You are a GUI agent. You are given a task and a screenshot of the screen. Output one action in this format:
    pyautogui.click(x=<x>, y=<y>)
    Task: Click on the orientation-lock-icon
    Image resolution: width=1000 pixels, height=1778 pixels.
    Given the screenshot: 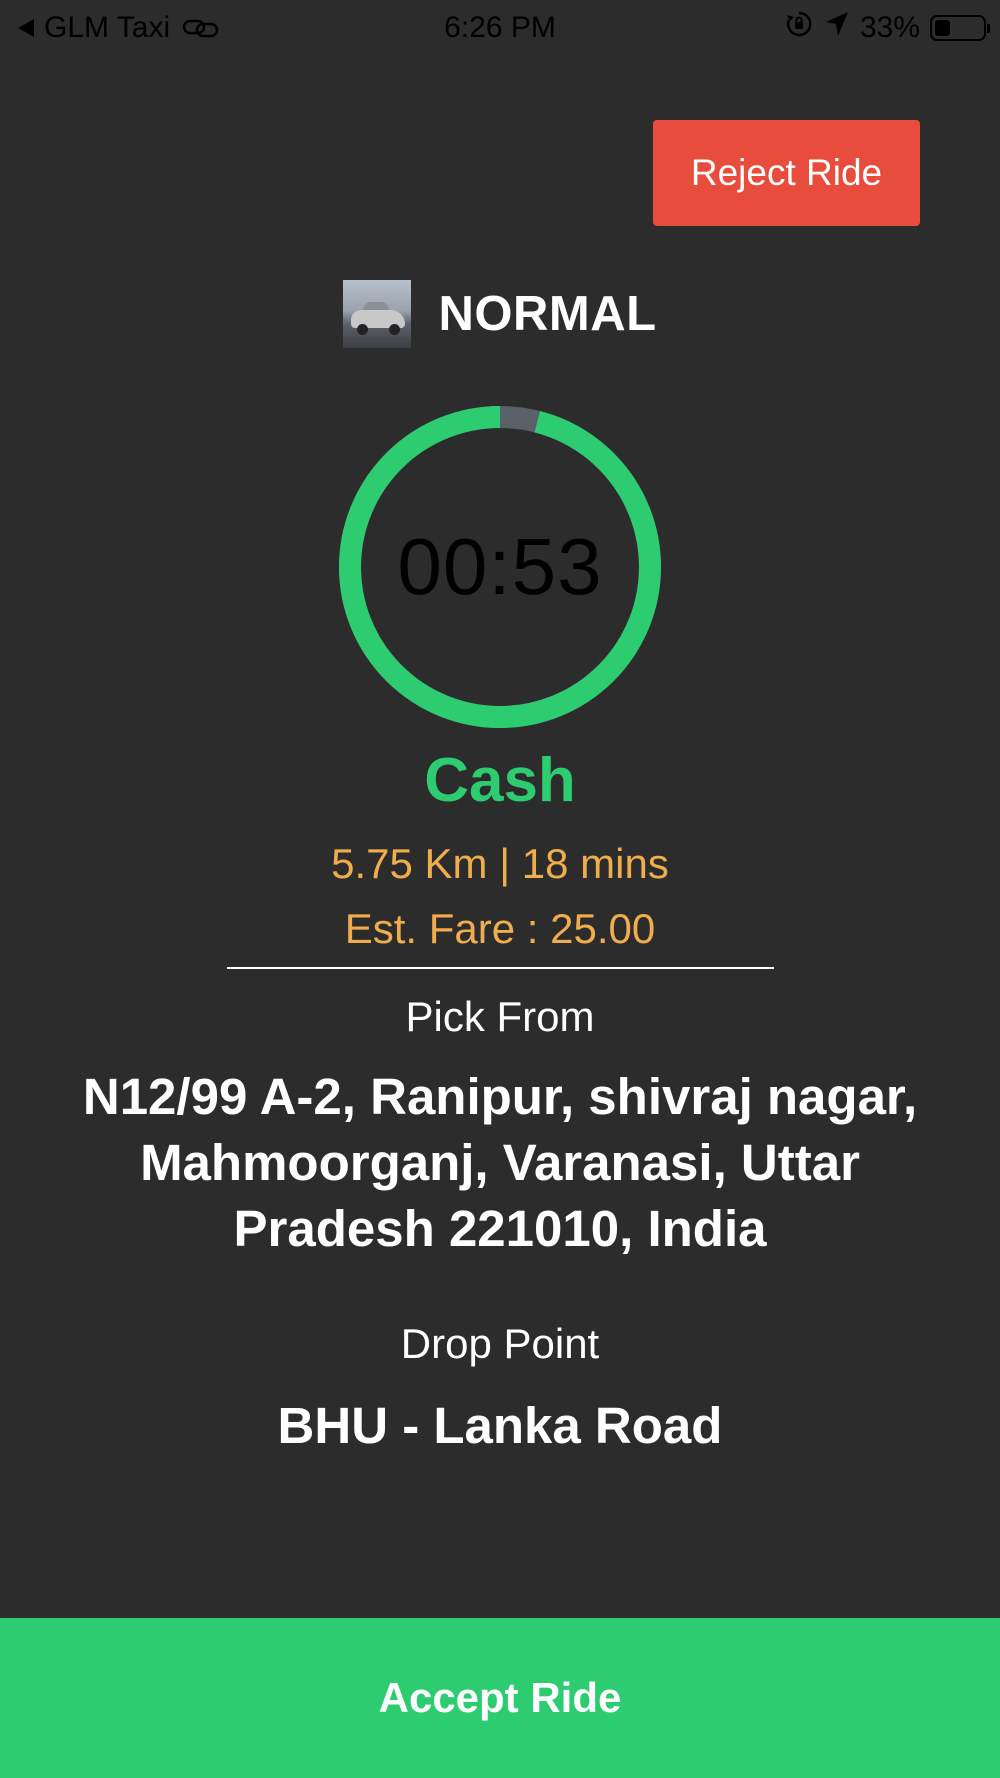 What is the action you would take?
    pyautogui.click(x=799, y=28)
    